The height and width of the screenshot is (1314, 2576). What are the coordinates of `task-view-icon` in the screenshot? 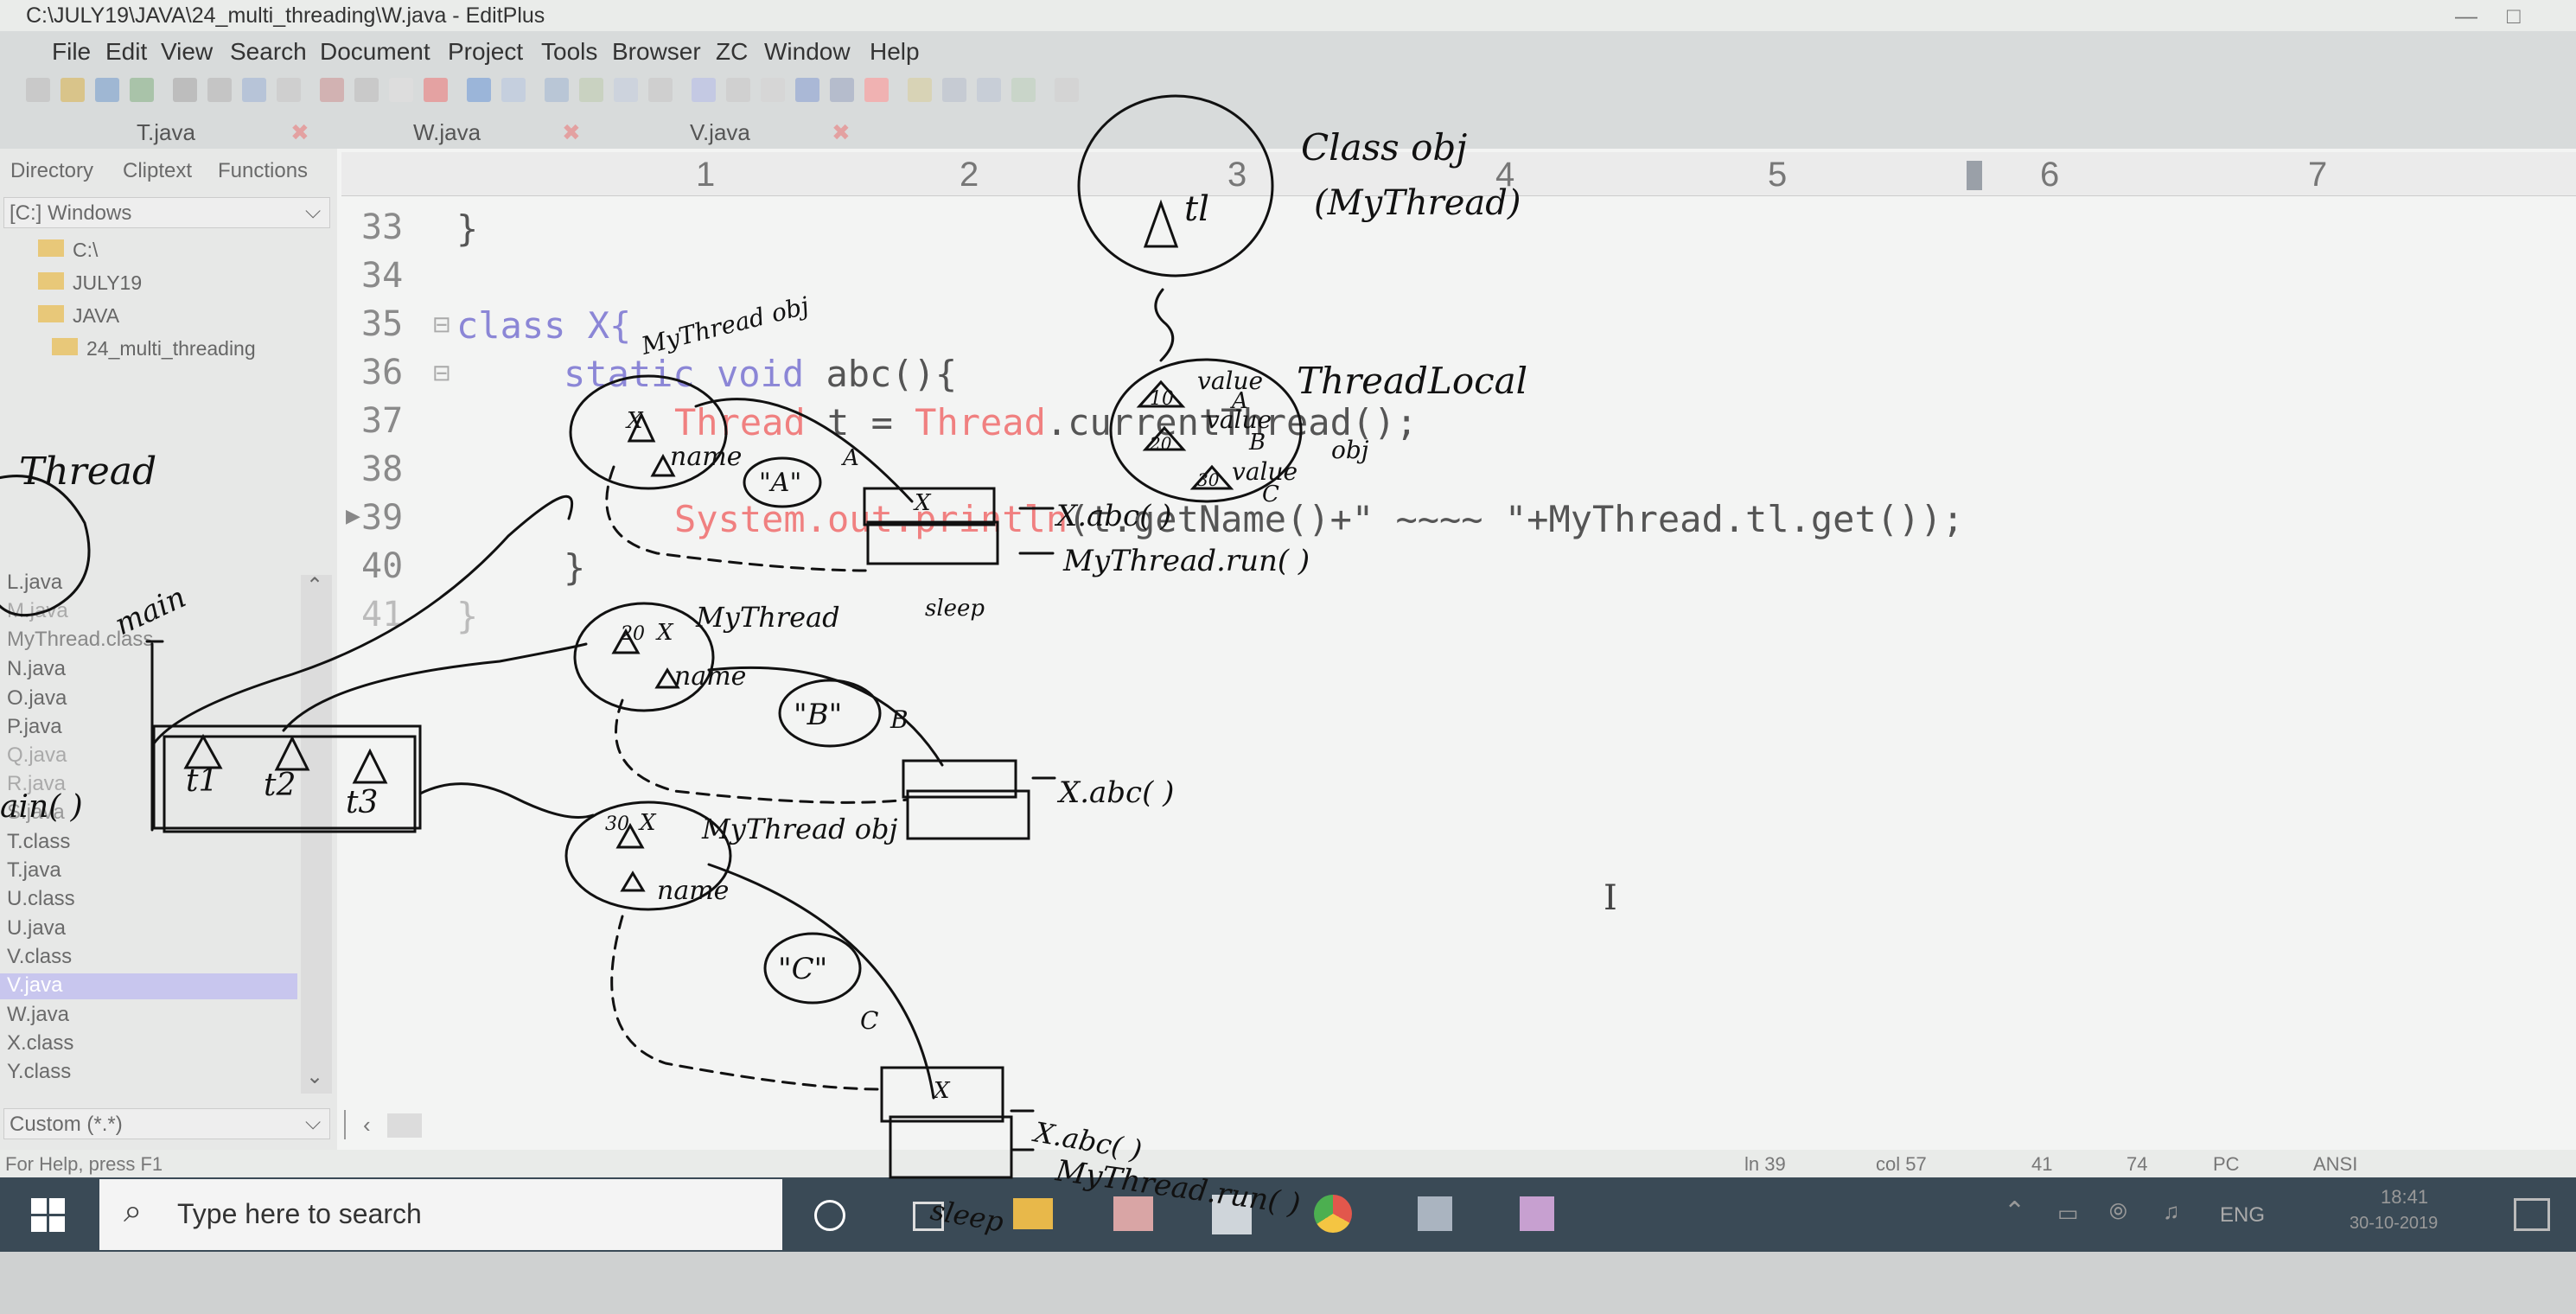 It's located at (928, 1216).